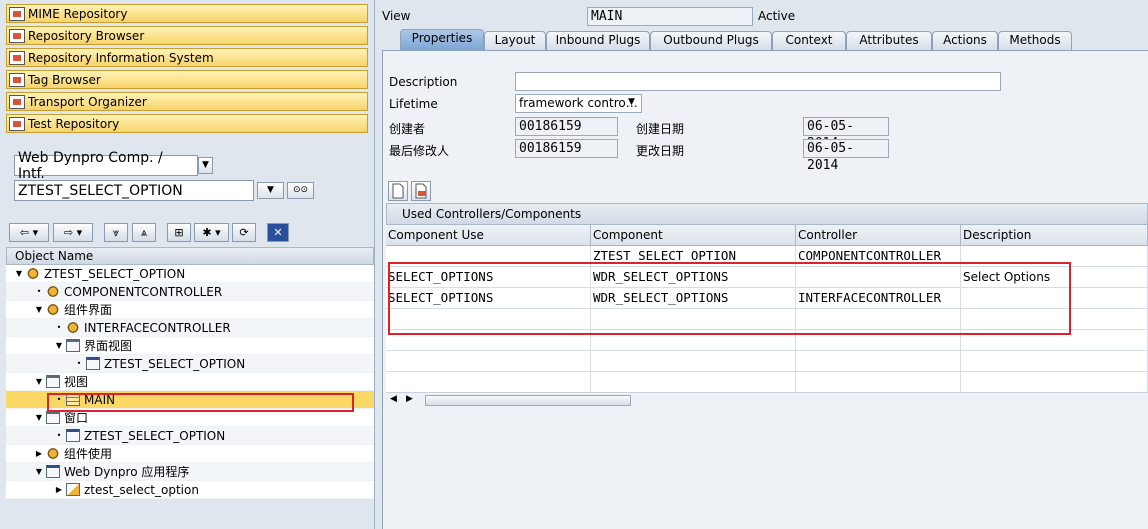  I want to click on tree-node-interfacecontroller: • INTERFACECONTROLLER, so click(190, 328).